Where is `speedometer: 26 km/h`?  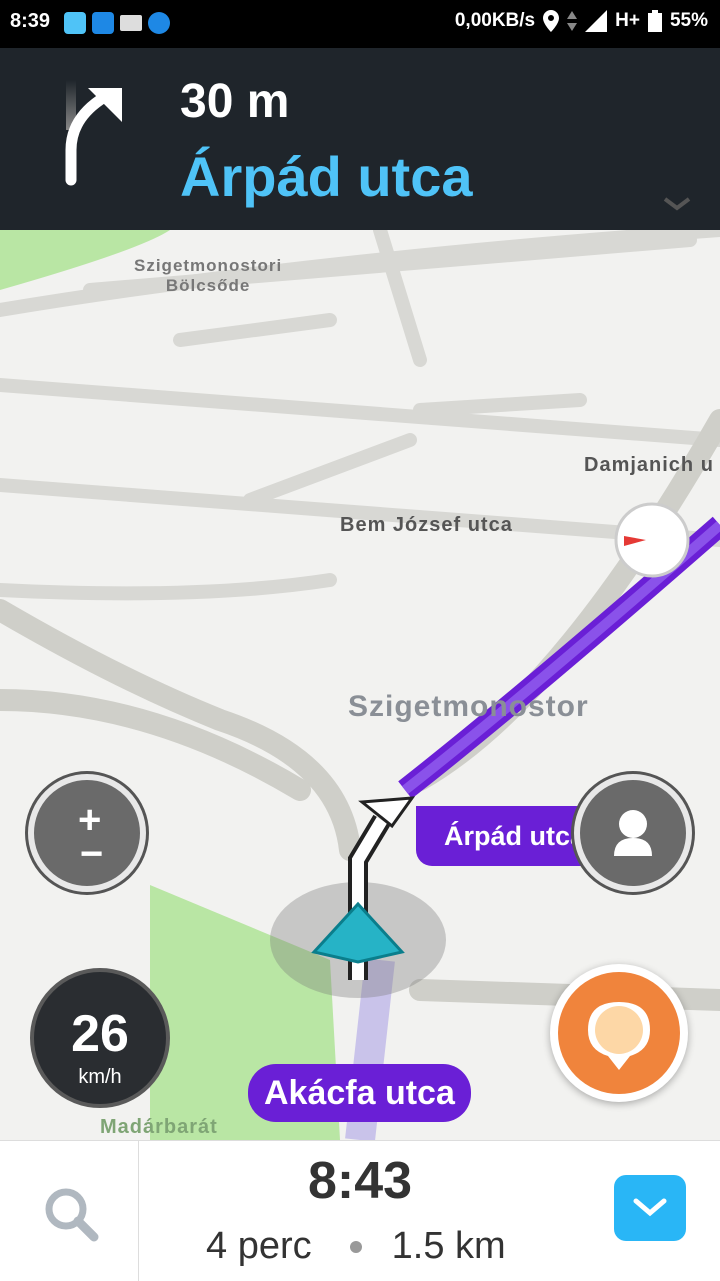
speedometer: 26 km/h is located at coordinates (100, 1038).